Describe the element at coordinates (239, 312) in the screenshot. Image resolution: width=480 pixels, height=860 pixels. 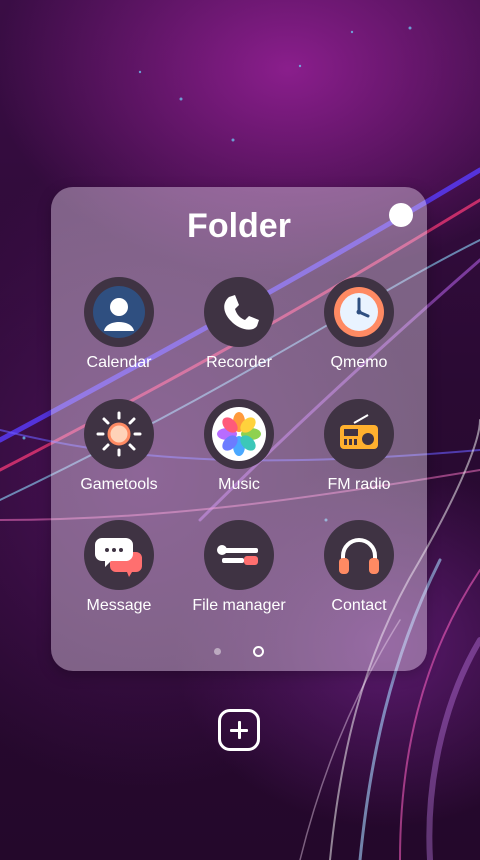
I see `phone-handset-icon` at that location.